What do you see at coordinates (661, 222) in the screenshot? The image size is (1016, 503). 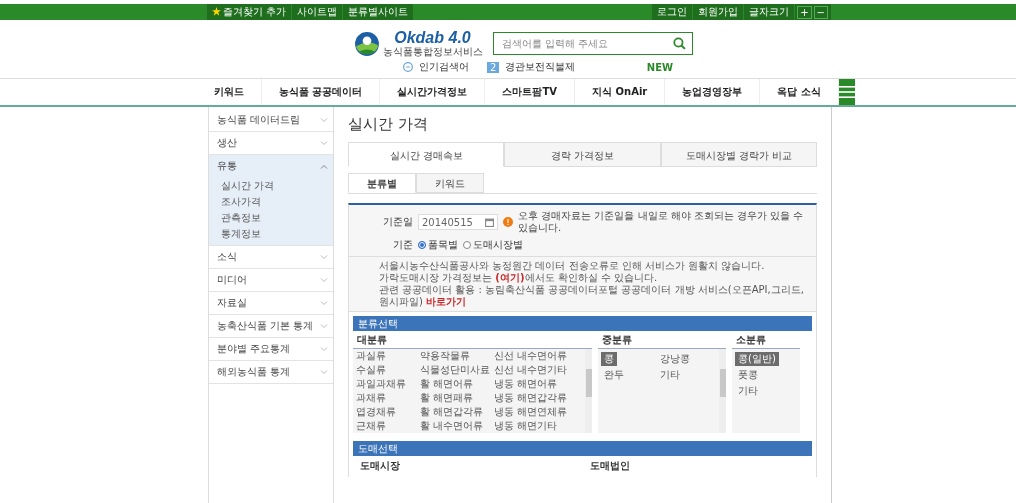 I see `date-notice: 오후 경매자료는 기준일을 내일로 해야 조회되는 경우가 있을 수 있습니다.` at bounding box center [661, 222].